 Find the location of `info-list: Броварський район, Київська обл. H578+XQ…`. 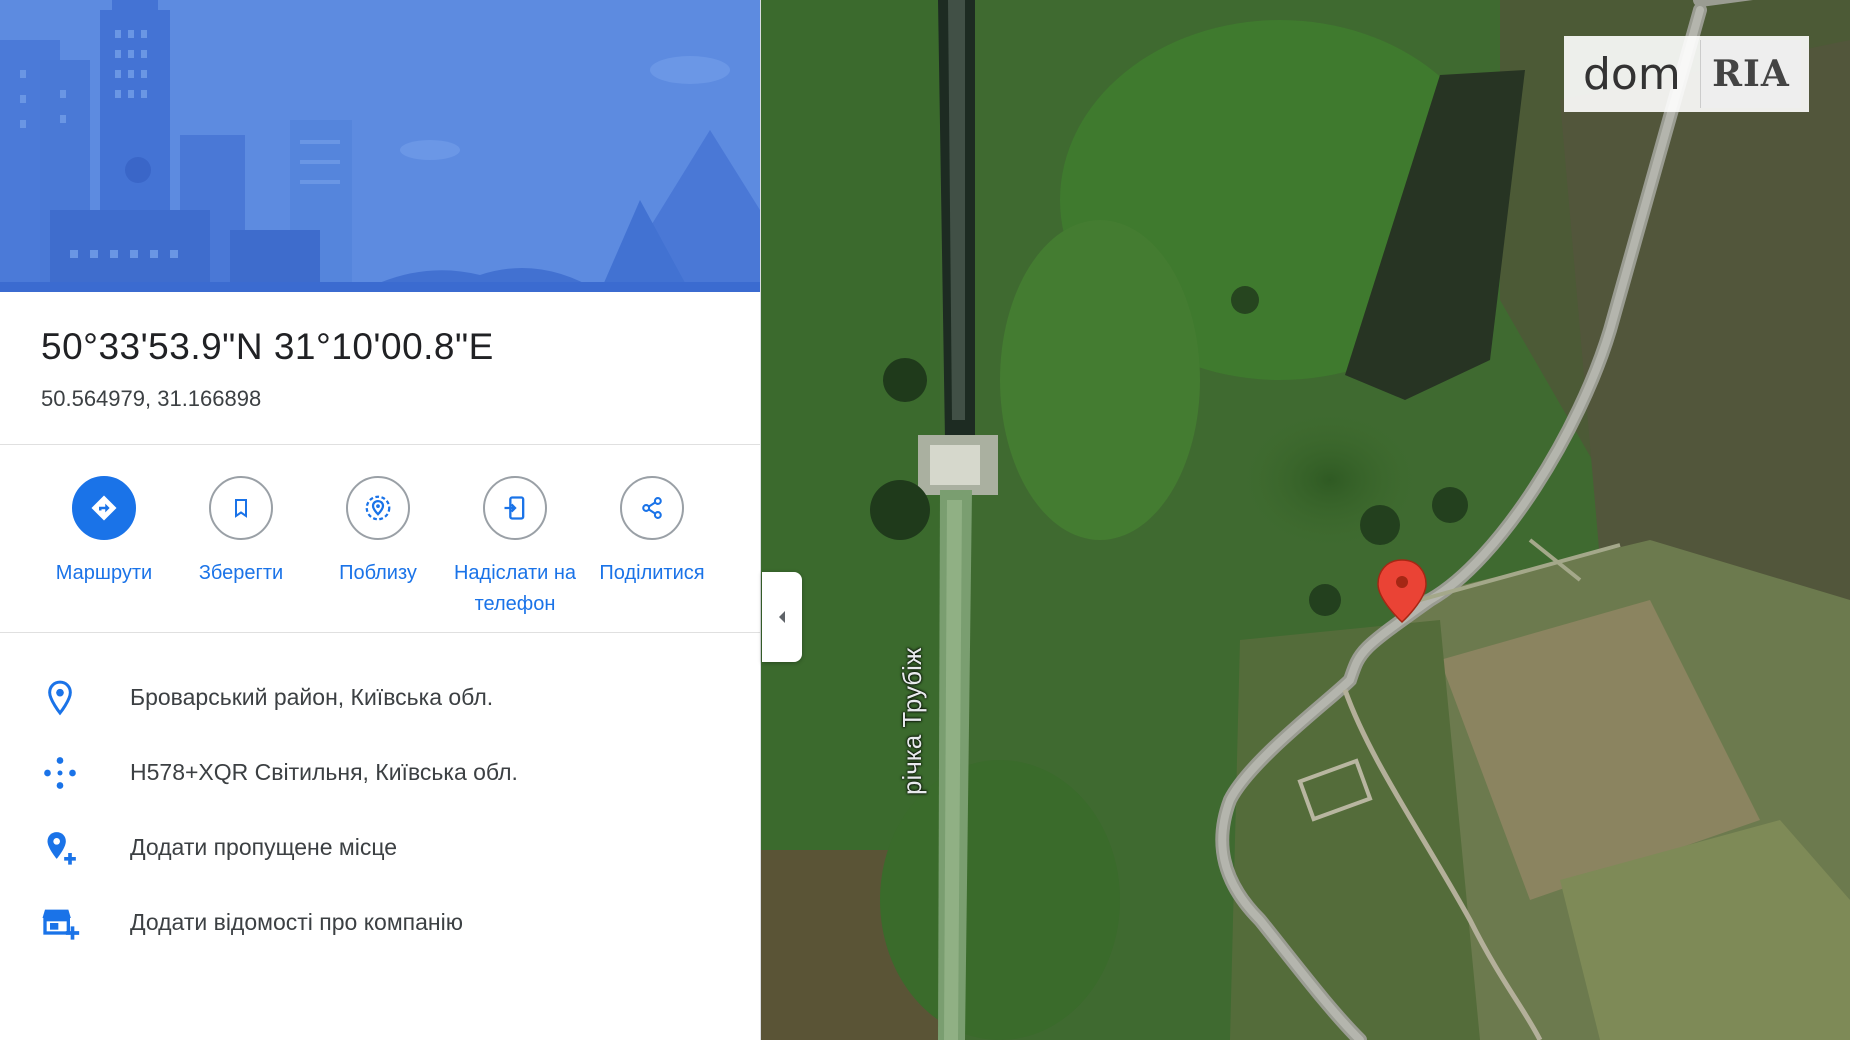

info-list: Броварський район, Київська обл. H578+XQ… is located at coordinates (380, 810).